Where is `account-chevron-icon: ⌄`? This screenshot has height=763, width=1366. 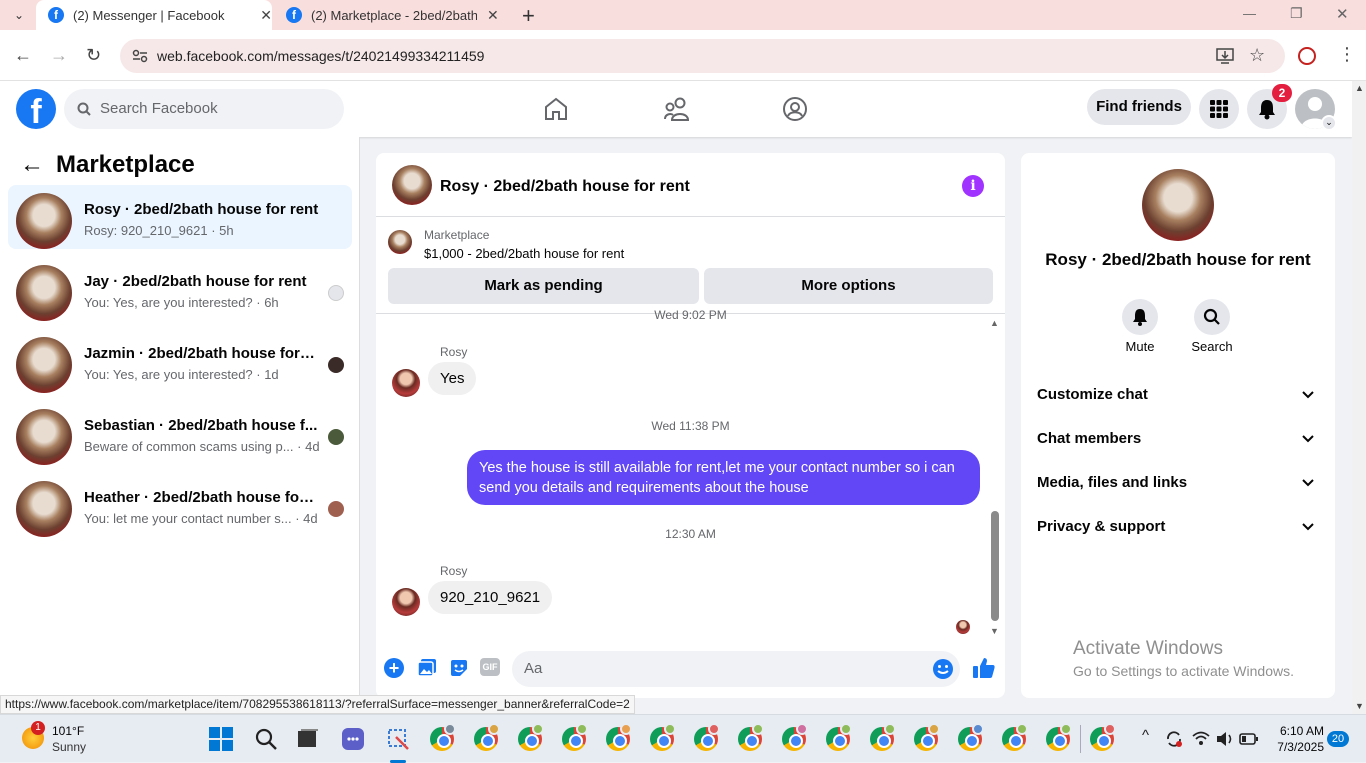 account-chevron-icon: ⌄ is located at coordinates (1329, 123).